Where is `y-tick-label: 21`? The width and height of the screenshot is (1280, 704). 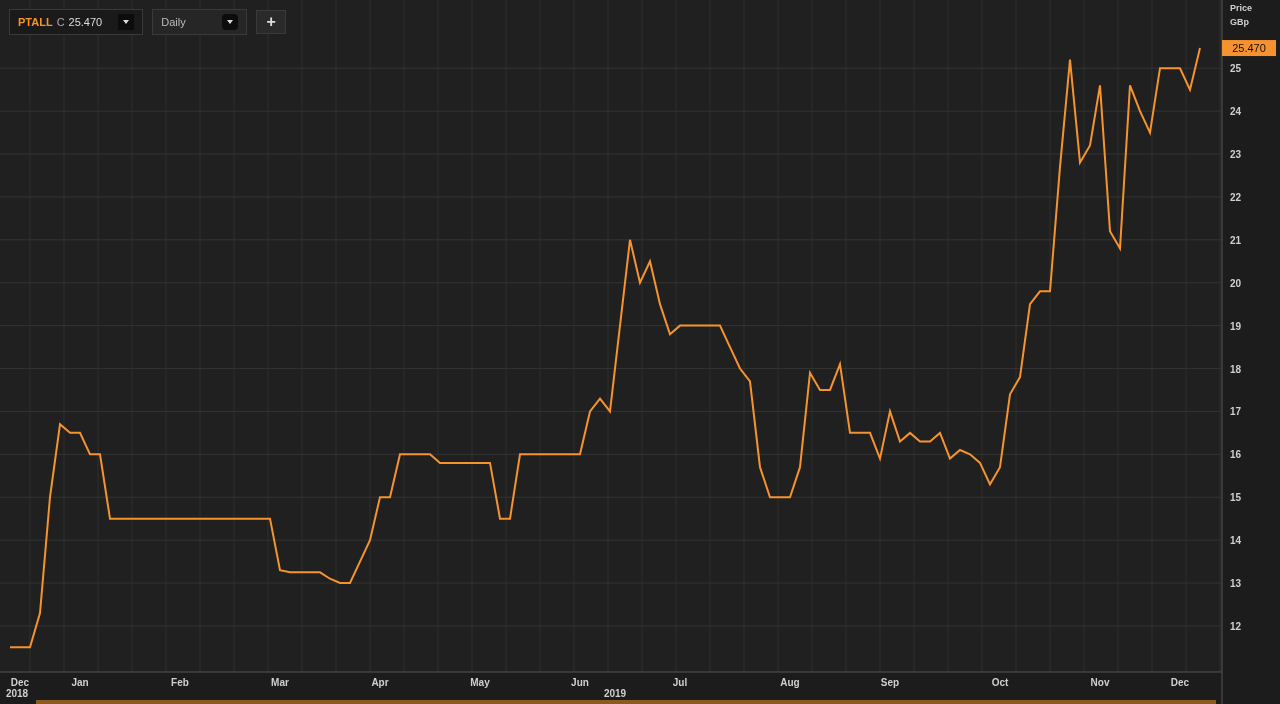 y-tick-label: 21 is located at coordinates (1236, 240).